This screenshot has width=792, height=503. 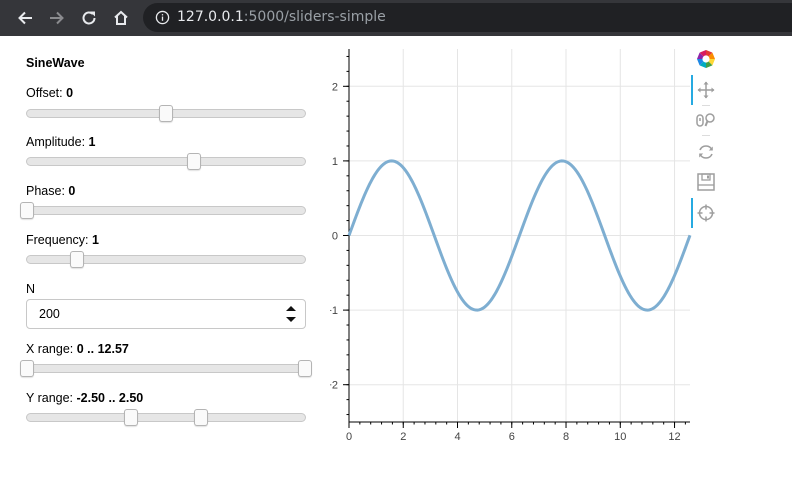 What do you see at coordinates (163, 210) in the screenshot?
I see `phase-slider` at bounding box center [163, 210].